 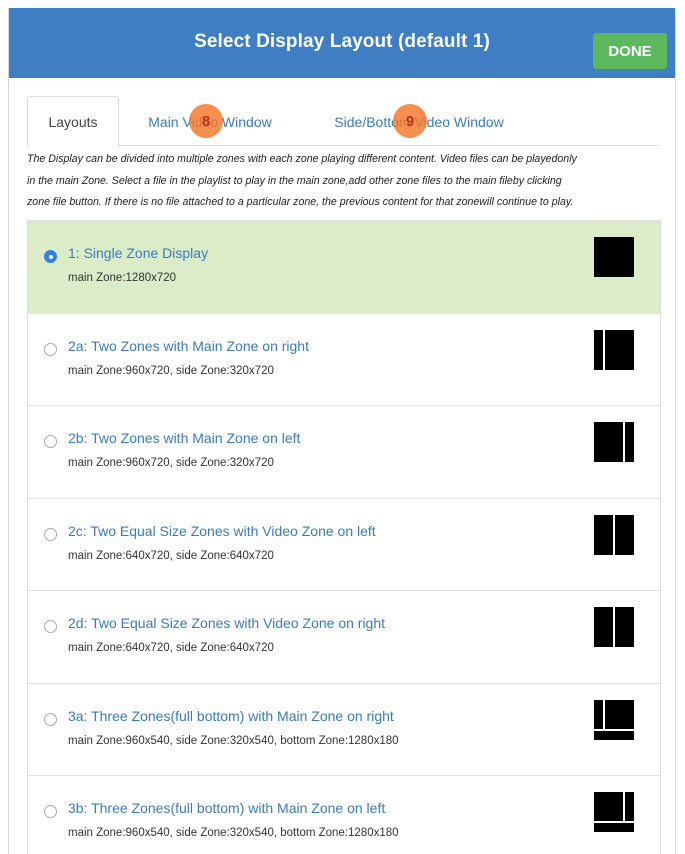 I want to click on layout-radio-selected, so click(x=50, y=256).